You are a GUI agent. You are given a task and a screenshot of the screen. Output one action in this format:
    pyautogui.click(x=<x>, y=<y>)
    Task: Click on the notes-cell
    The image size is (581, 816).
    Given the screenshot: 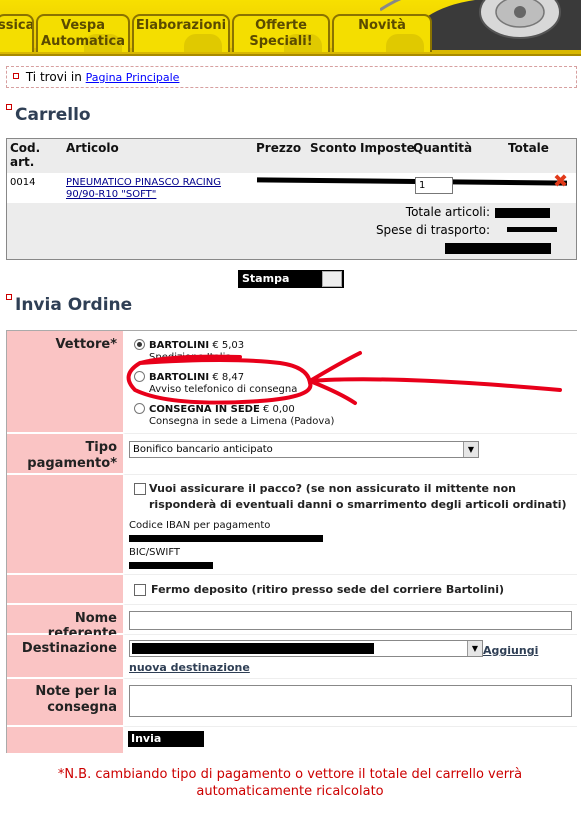 What is the action you would take?
    pyautogui.click(x=350, y=703)
    